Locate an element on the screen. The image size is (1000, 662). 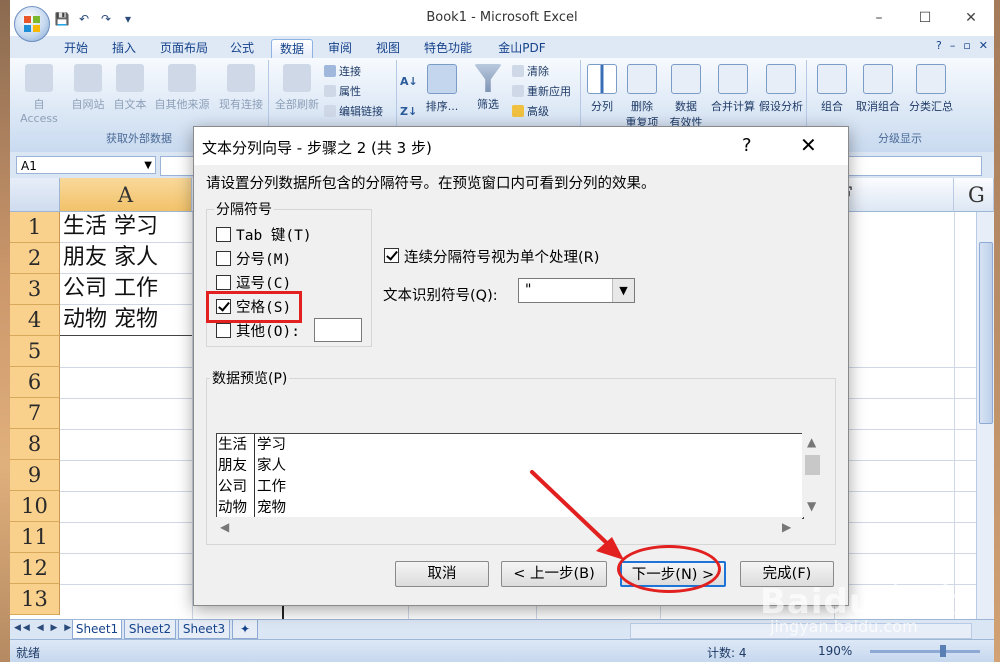
from-text-button: 自文本 is located at coordinates (130, 88).